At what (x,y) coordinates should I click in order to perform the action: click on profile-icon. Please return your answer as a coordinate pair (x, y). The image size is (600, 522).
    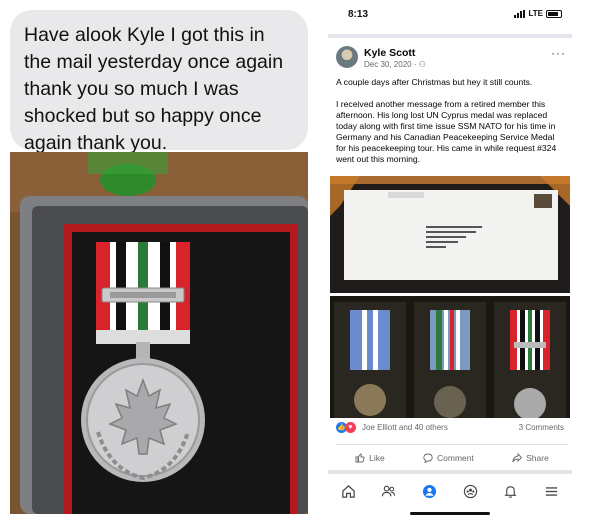
    Looking at the image, I should click on (430, 491).